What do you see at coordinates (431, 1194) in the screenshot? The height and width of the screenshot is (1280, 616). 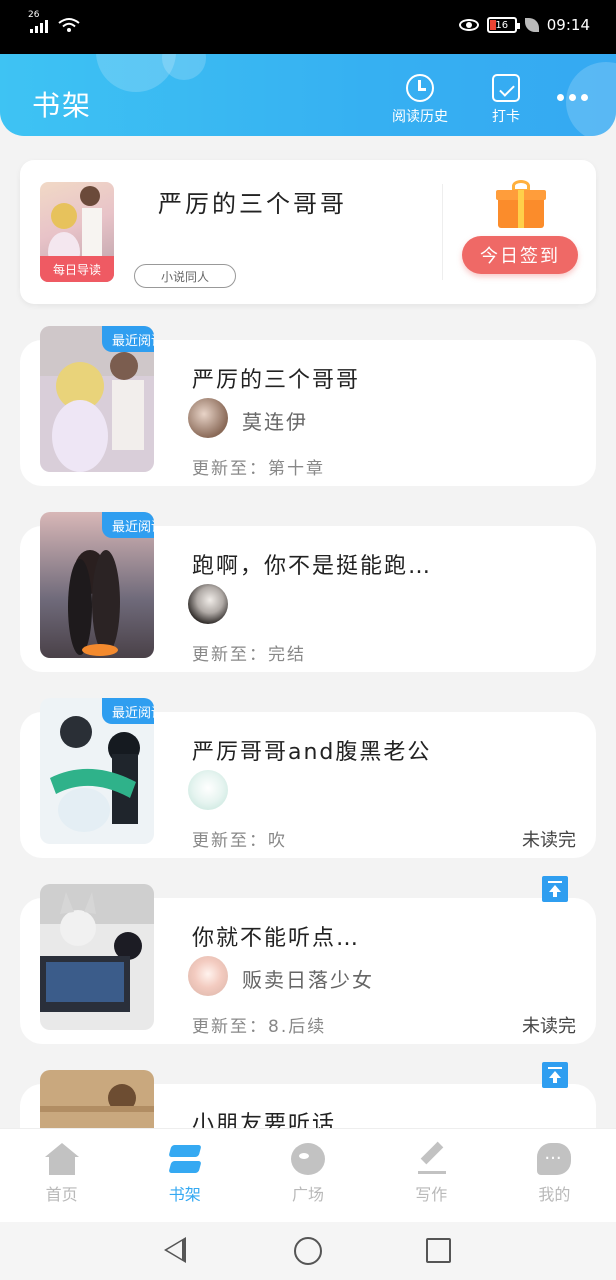 I see `nav-label: 写作` at bounding box center [431, 1194].